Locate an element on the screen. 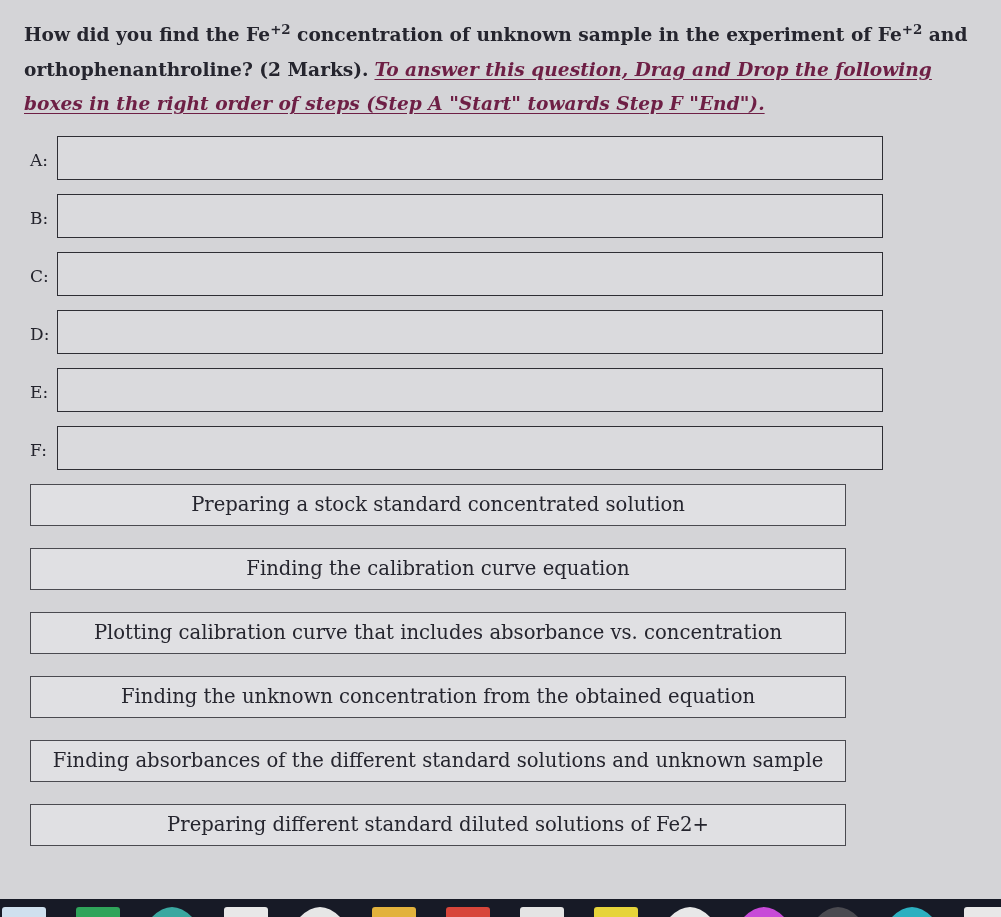  slot-label: C: is located at coordinates (39, 276).